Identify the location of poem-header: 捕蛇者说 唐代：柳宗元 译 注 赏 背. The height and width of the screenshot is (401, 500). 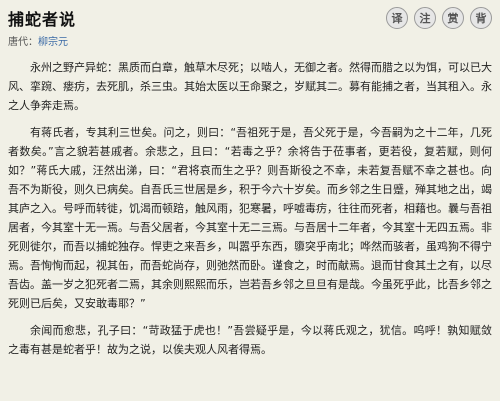
(250, 24).